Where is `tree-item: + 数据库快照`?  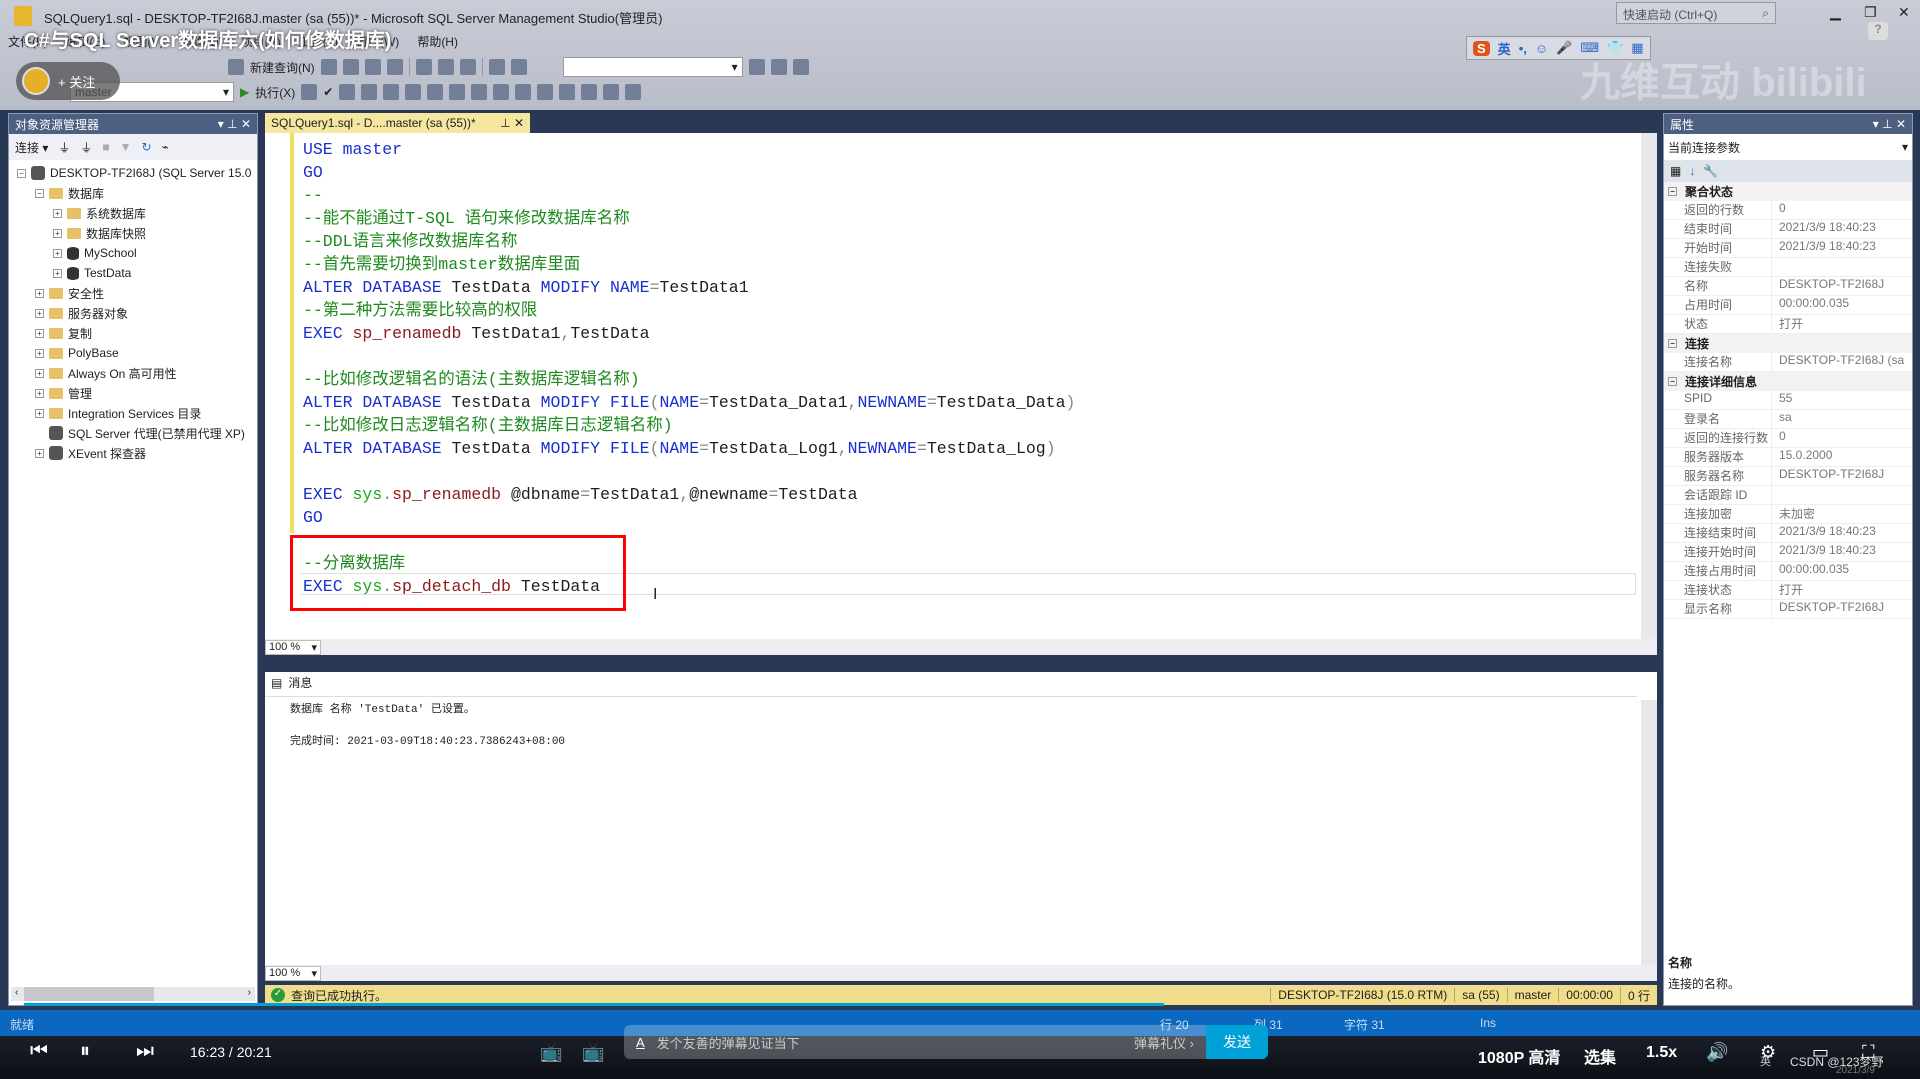 tree-item: + 数据库快照 is located at coordinates (133, 233).